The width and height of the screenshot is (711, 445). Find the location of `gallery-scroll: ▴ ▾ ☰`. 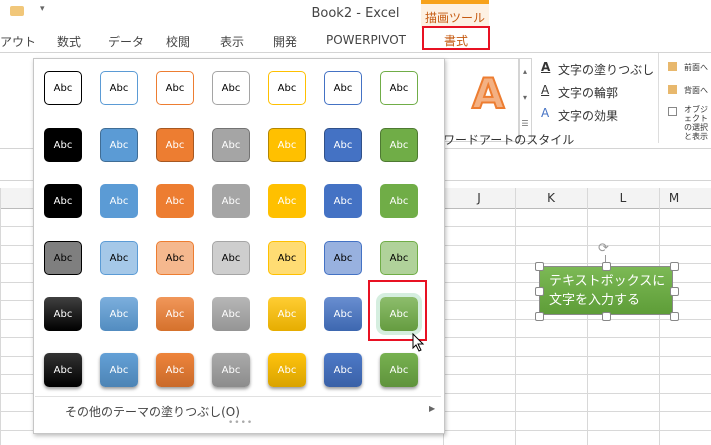

gallery-scroll: ▴ ▾ ☰ is located at coordinates (525, 100).